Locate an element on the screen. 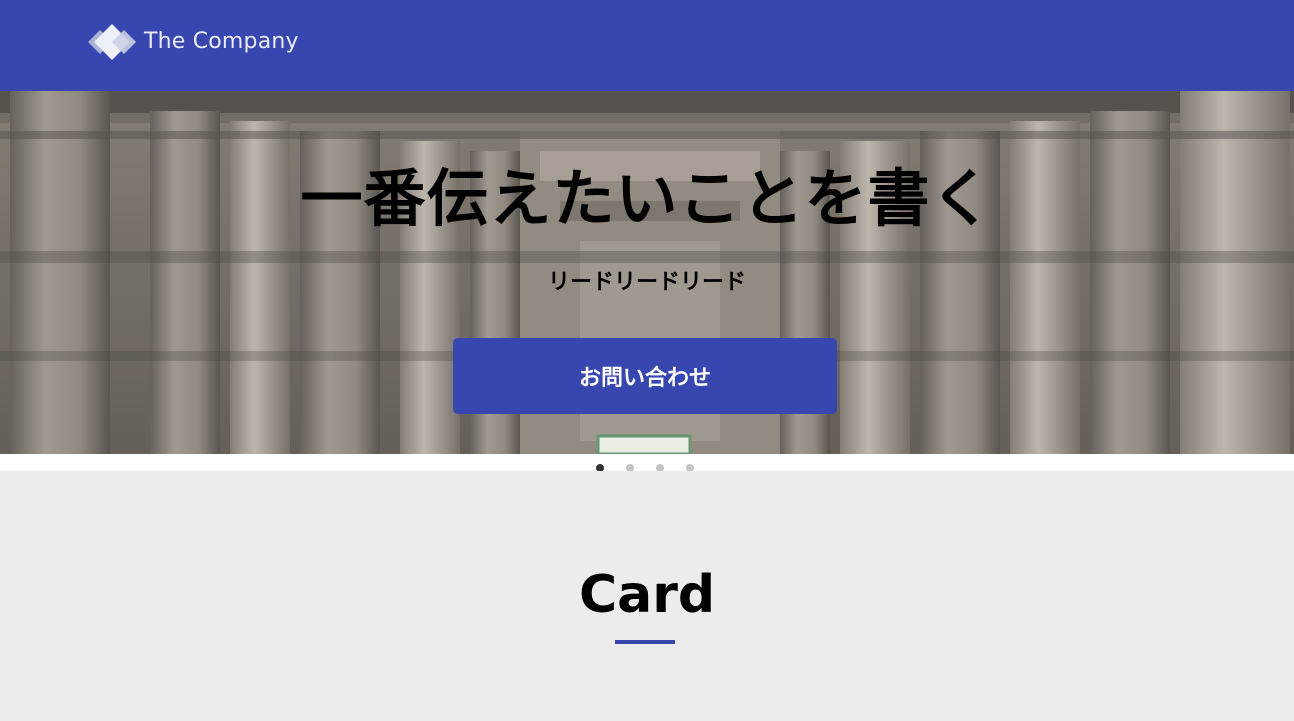  contact-button: お問い合わせ is located at coordinates (645, 376).